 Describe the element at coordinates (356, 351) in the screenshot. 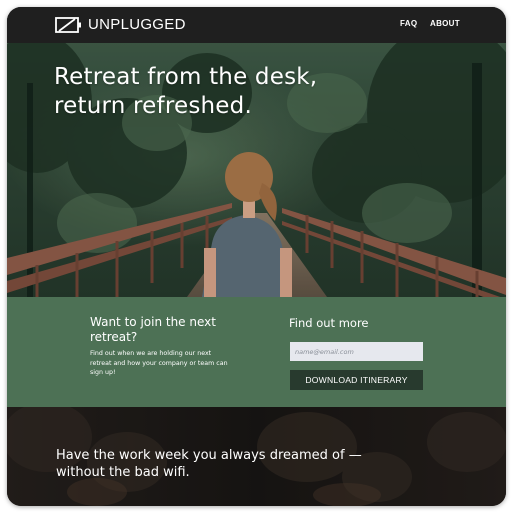

I see `email-input` at that location.